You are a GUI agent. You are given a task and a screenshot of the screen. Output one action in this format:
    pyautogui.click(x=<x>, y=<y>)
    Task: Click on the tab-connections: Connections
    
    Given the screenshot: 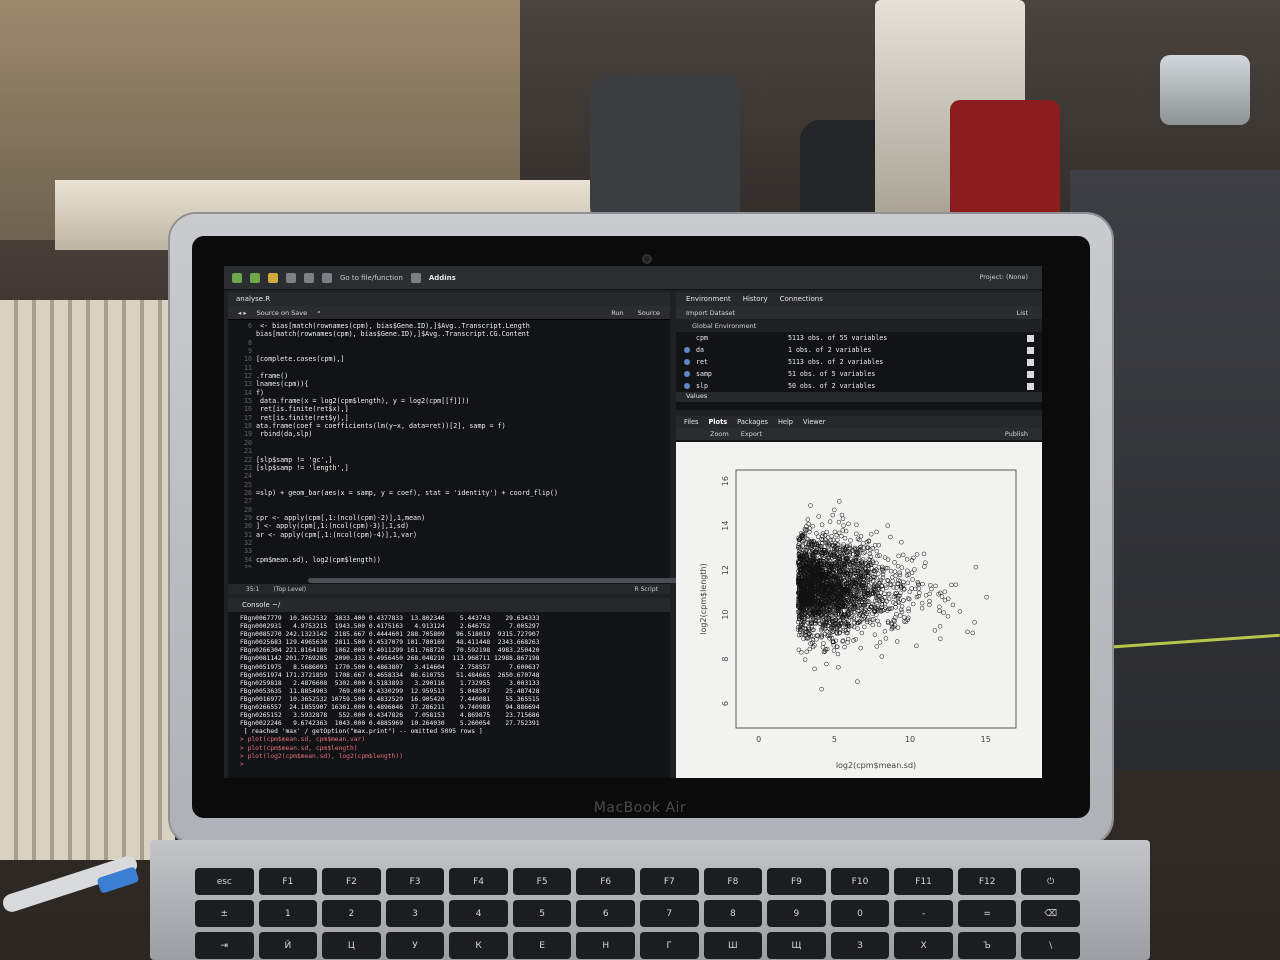 What is the action you would take?
    pyautogui.click(x=801, y=299)
    